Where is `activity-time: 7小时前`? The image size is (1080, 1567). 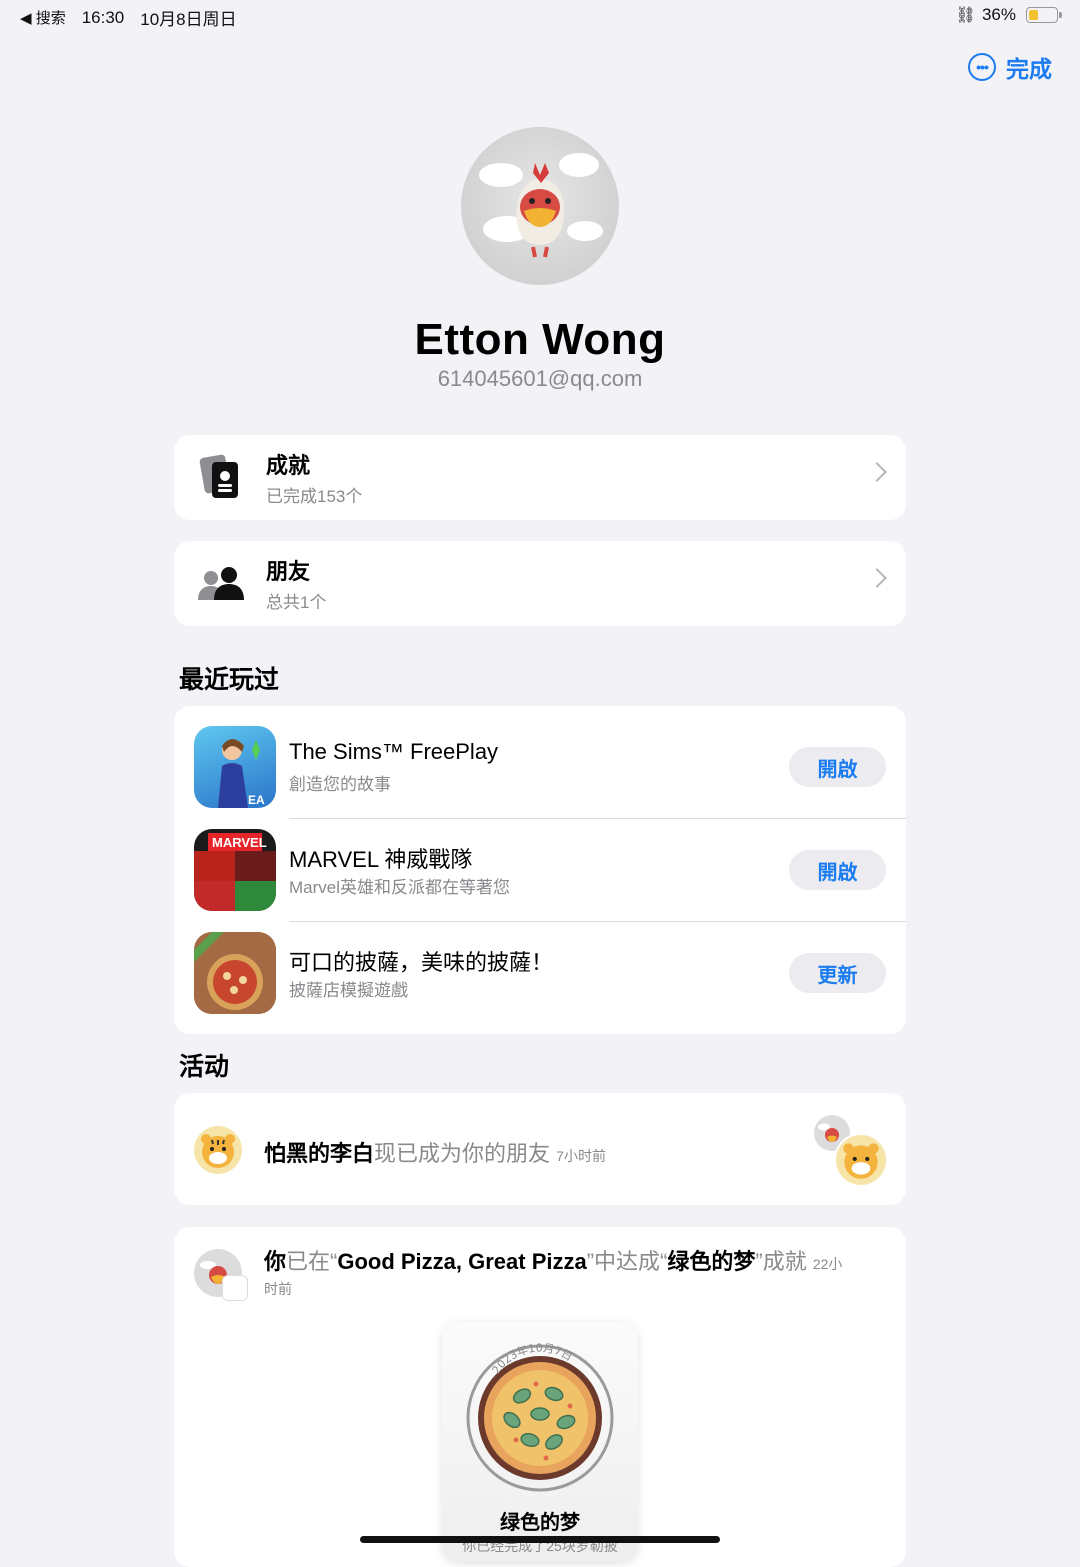
activity-time: 7小时前 is located at coordinates (581, 1156).